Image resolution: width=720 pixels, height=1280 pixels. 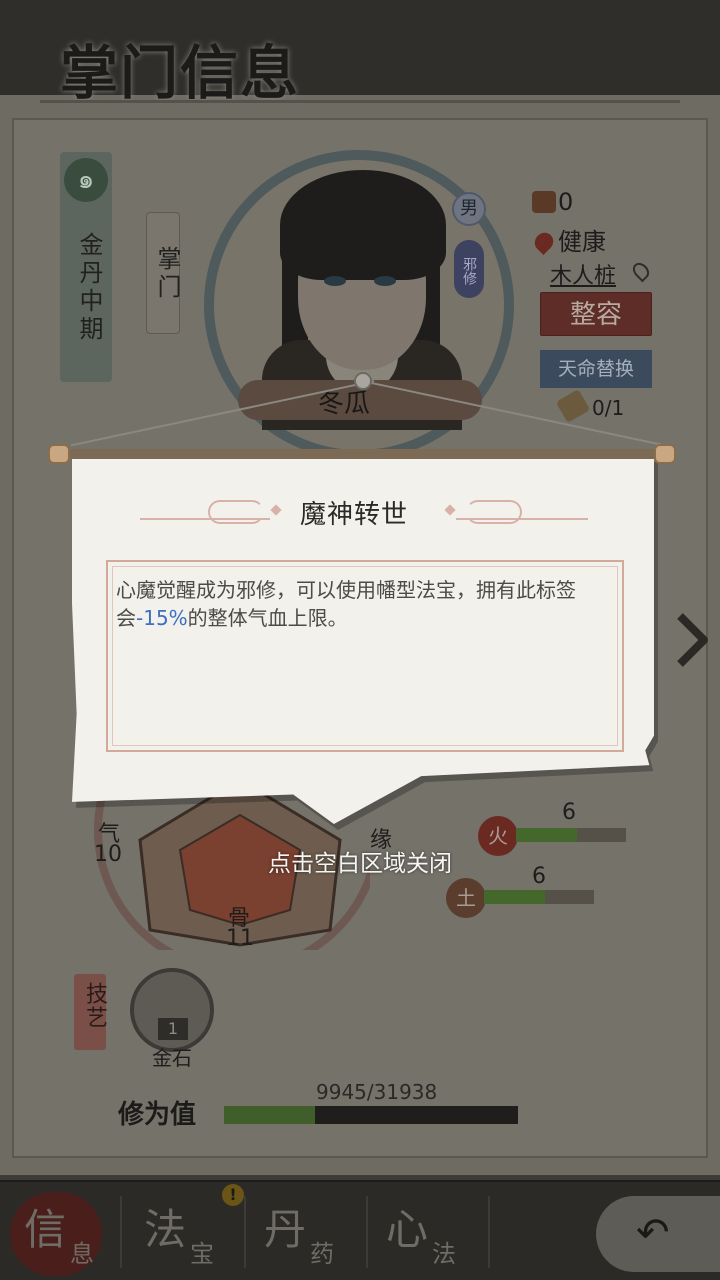 What do you see at coordinates (514, 897) in the screenshot?
I see `earth-bar-fill` at bounding box center [514, 897].